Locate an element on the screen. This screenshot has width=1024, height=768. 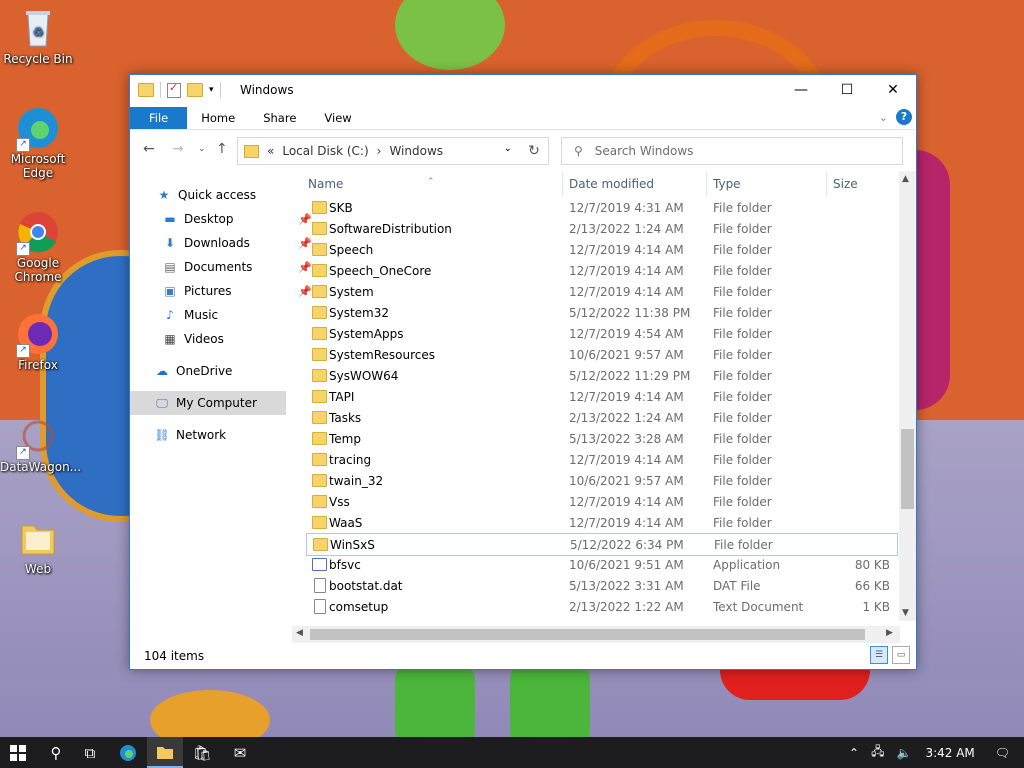
breadcrumb-overflow: « is located at coordinates (270, 151).